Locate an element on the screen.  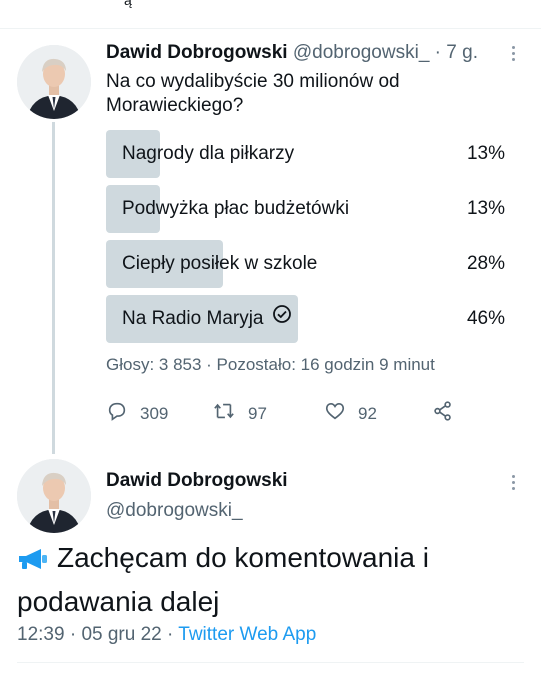
poll-option-percent: 28% is located at coordinates (485, 263).